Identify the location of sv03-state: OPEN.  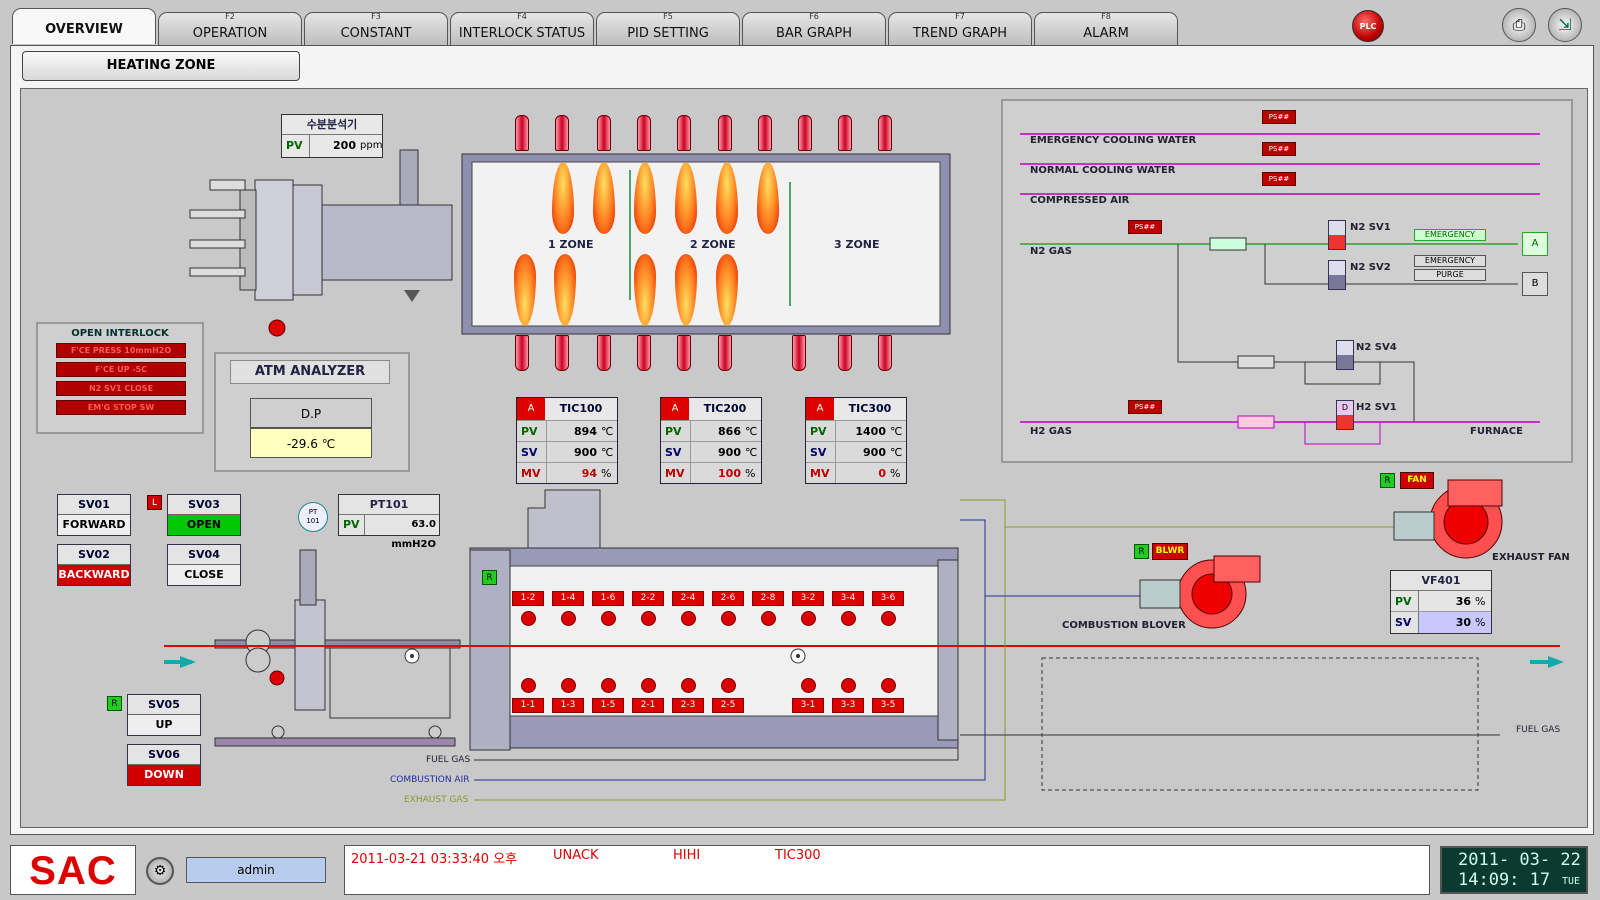
(204, 525).